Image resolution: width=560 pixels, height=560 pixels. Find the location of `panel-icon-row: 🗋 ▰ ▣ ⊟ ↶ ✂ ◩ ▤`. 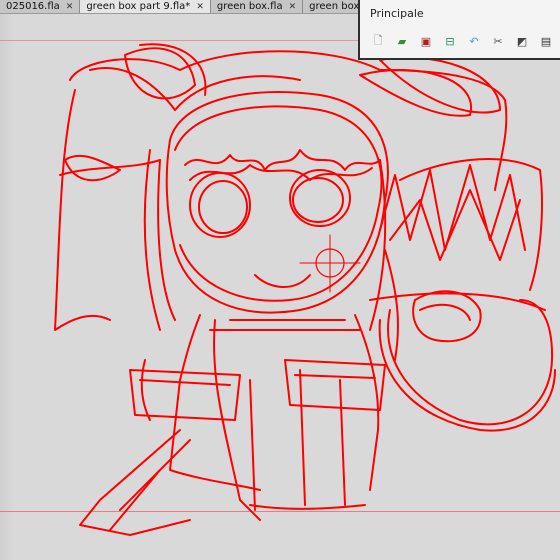

panel-icon-row: 🗋 ▰ ▣ ⊟ ↶ ✂ ◩ ▤ is located at coordinates (462, 41).